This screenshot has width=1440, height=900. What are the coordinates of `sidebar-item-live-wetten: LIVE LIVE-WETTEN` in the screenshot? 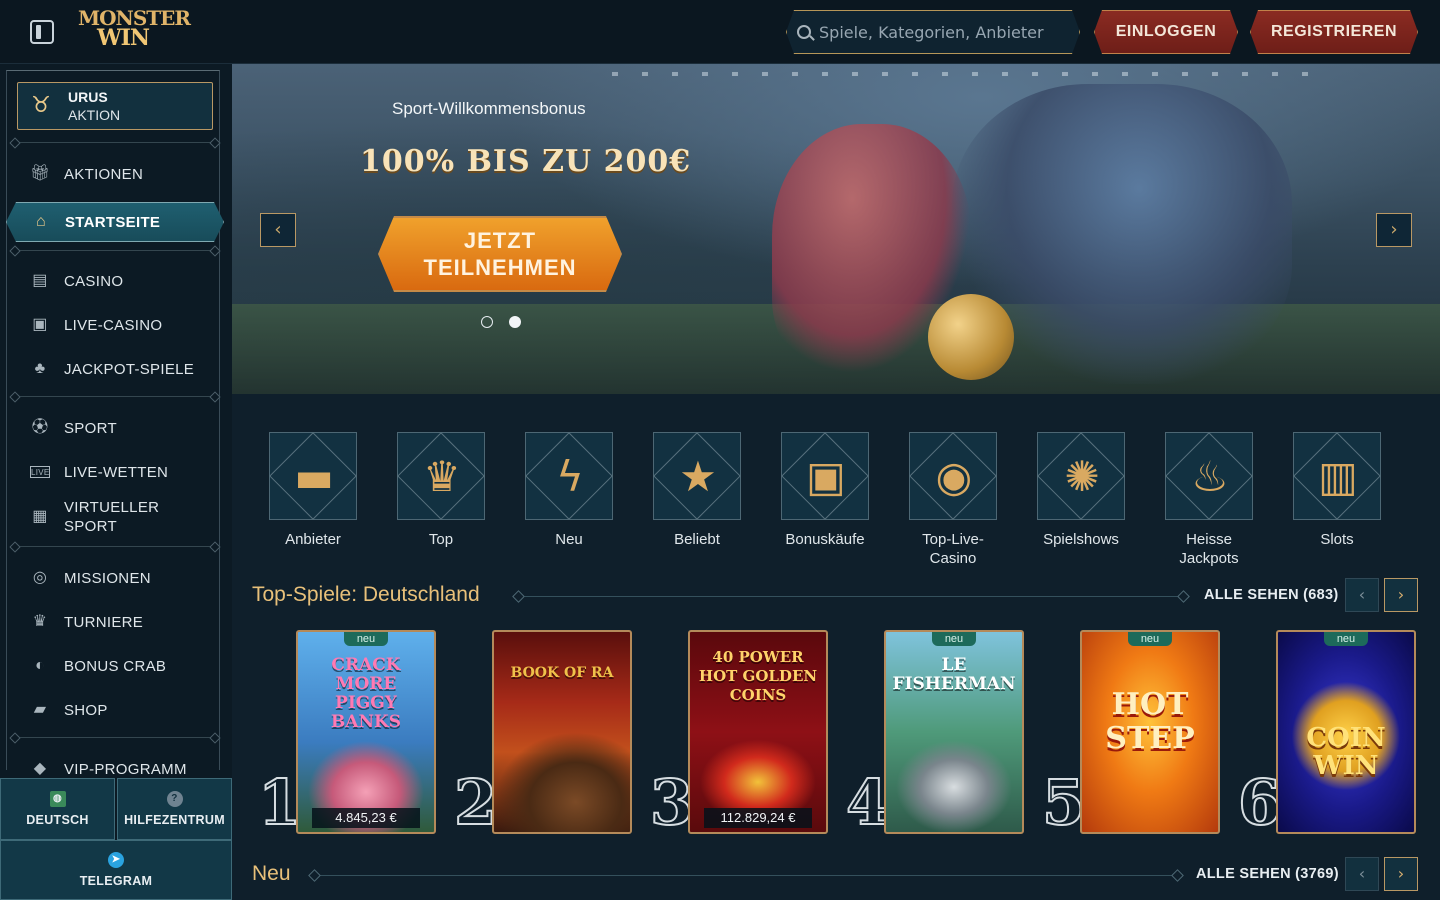 It's located at (99, 472).